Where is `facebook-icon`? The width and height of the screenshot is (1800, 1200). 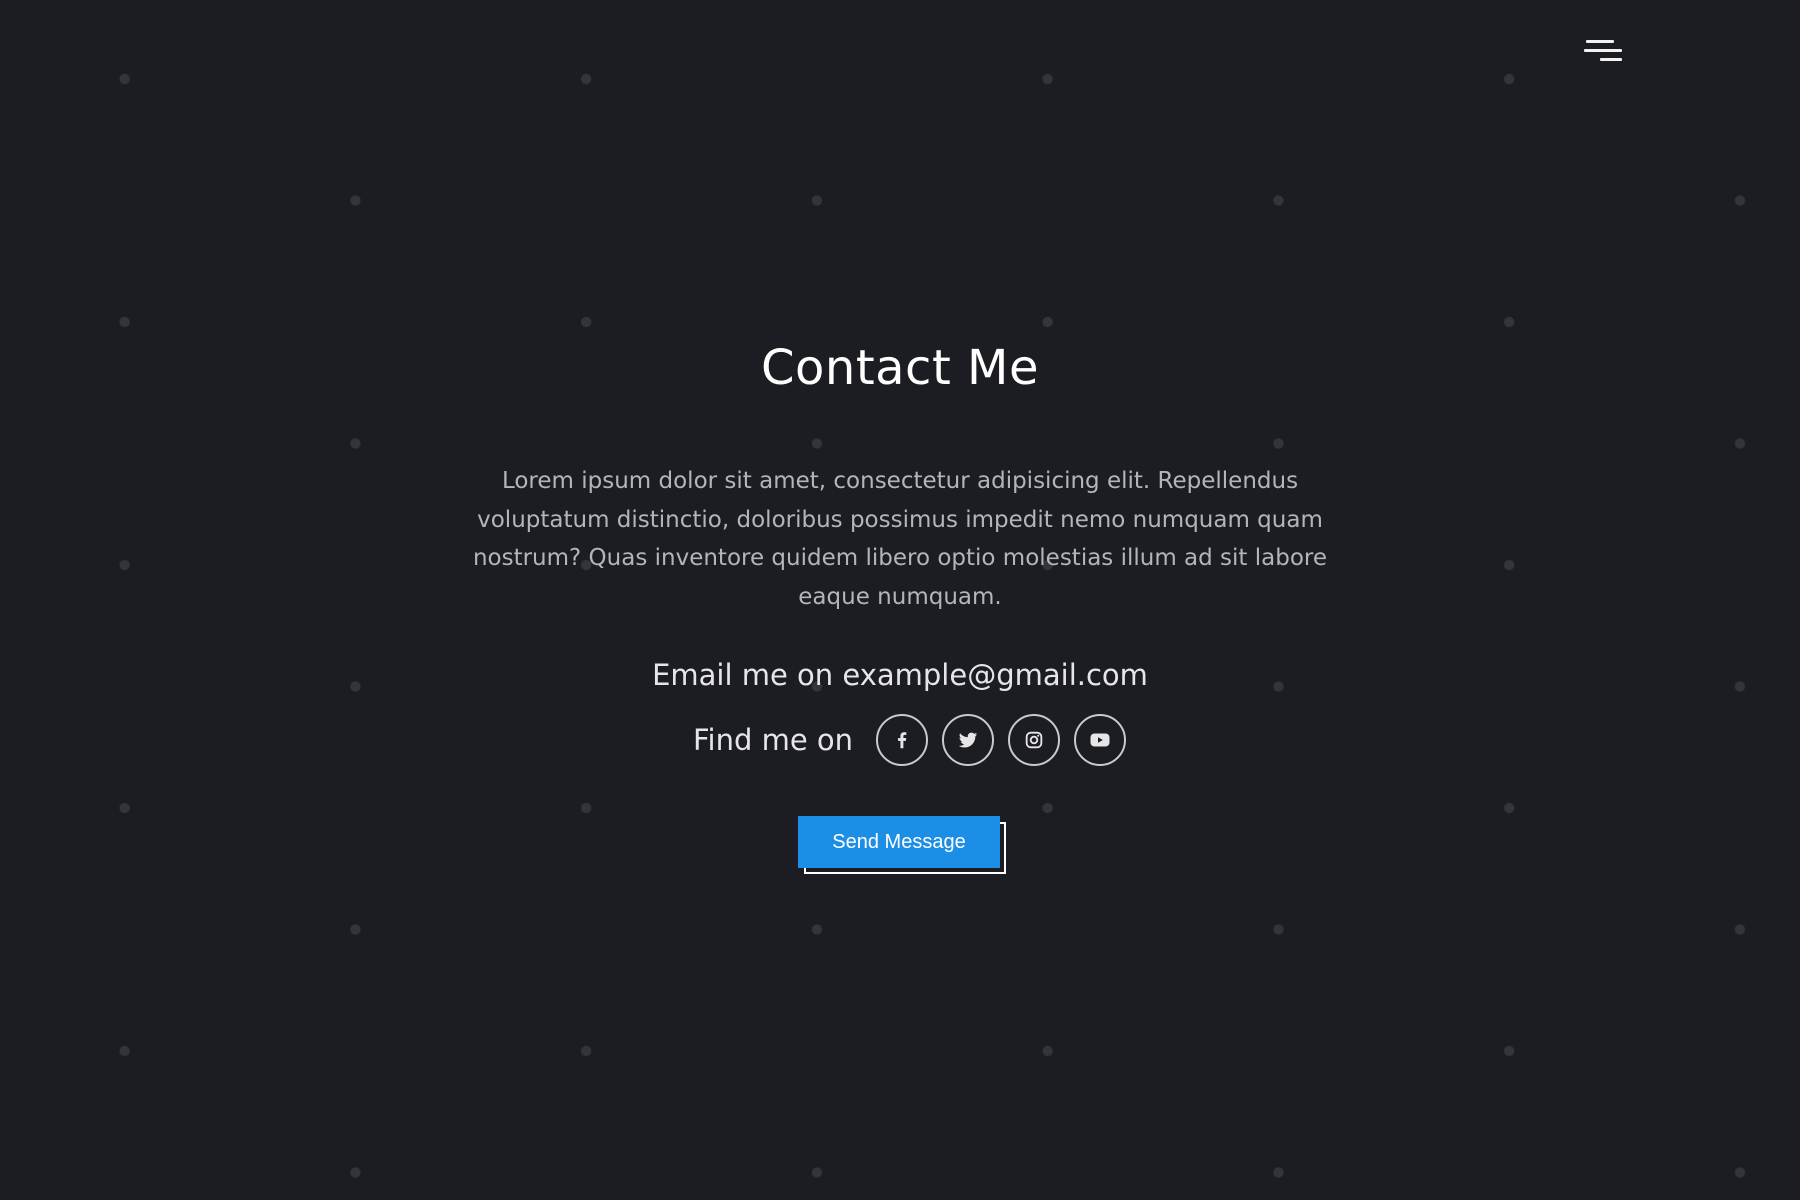
facebook-icon is located at coordinates (902, 740).